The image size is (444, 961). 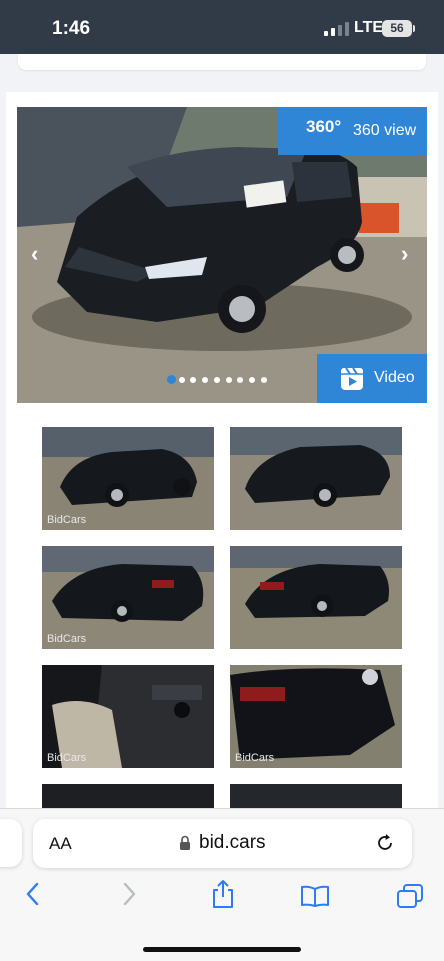 What do you see at coordinates (128, 597) in the screenshot?
I see `thumbnail-3: BidCars` at bounding box center [128, 597].